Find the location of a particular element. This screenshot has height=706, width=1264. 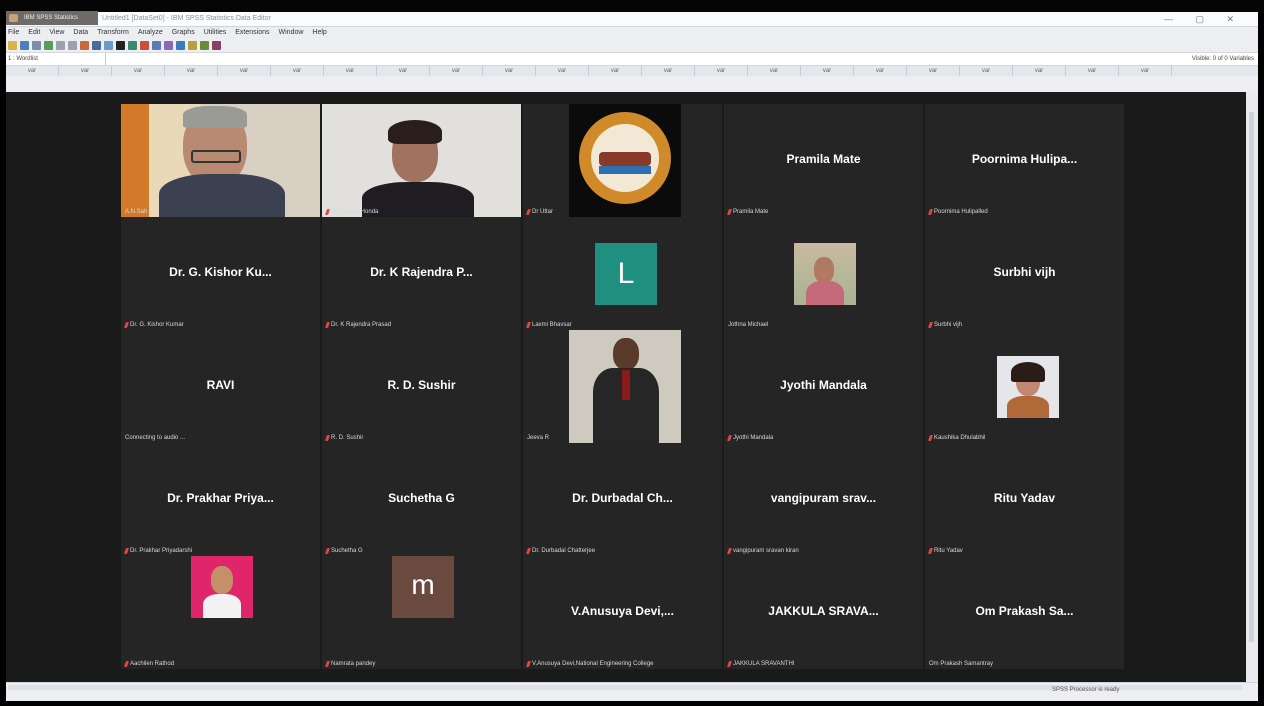

participant-label: JAKKULA SRAVANTHI is located at coordinates (761, 664).